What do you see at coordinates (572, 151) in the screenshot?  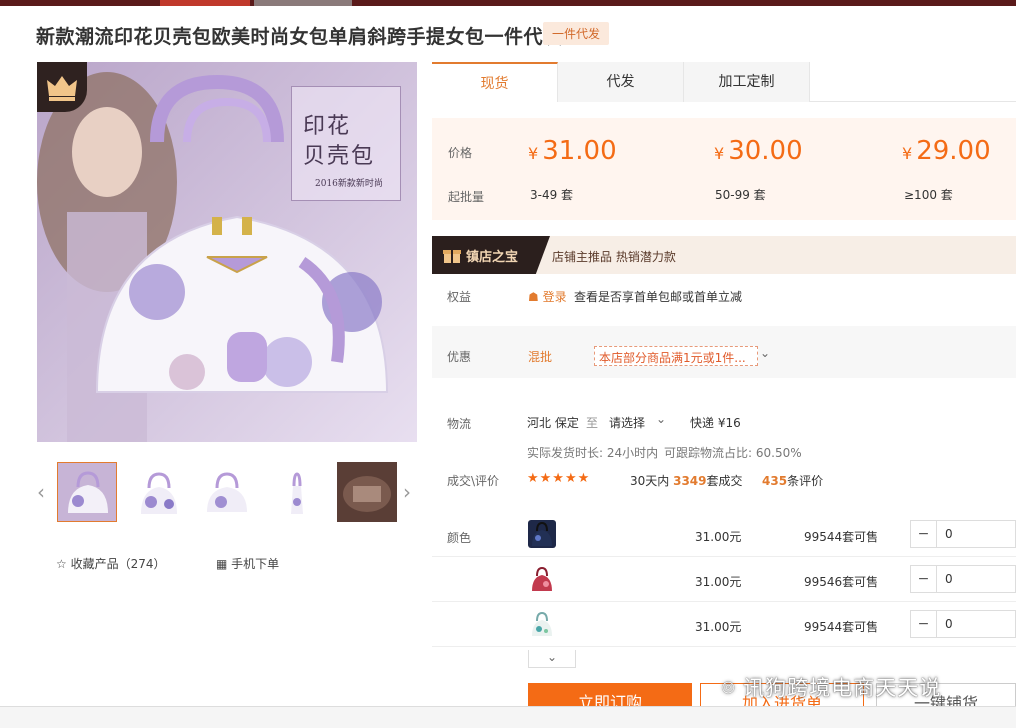 I see `price-tier-1: ¥31.00` at bounding box center [572, 151].